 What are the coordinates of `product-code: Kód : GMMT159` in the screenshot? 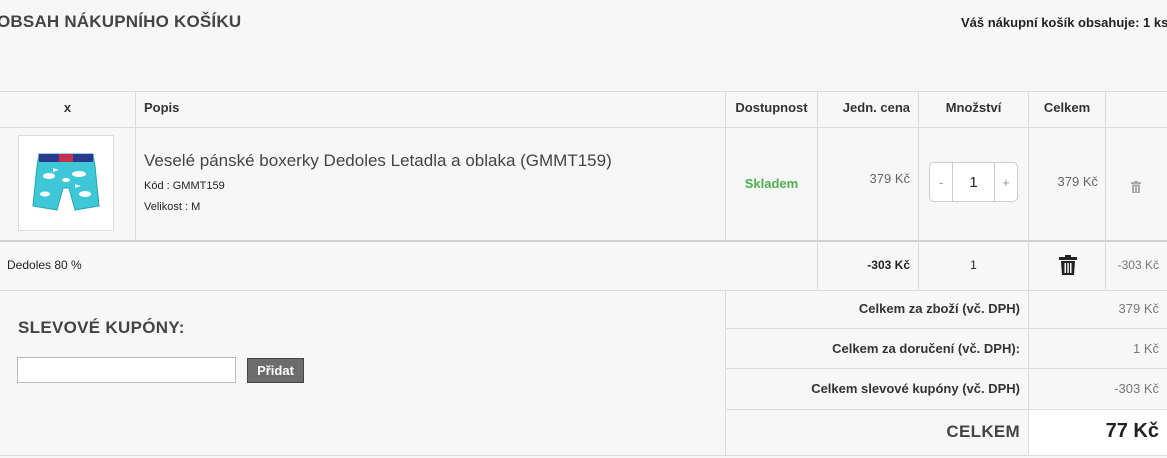 It's located at (184, 186).